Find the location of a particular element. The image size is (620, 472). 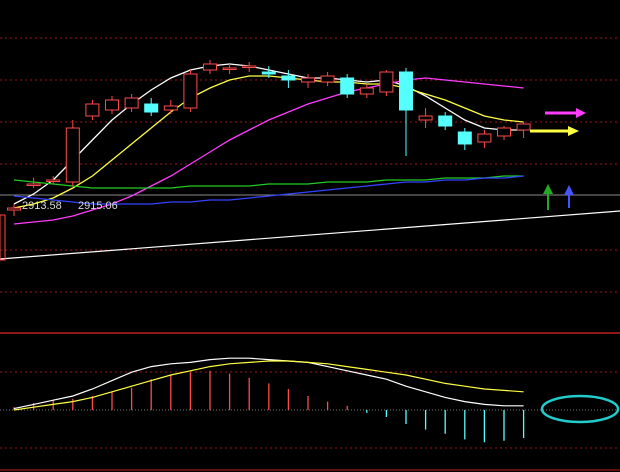

price-label-low: 2913.58 is located at coordinates (42, 206).